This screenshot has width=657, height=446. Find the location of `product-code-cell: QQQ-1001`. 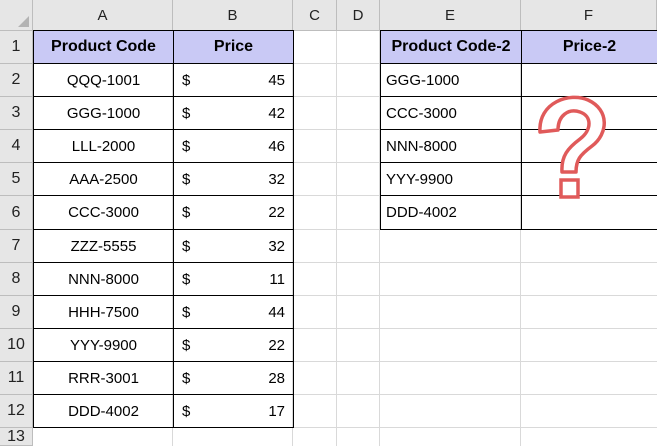

product-code-cell: QQQ-1001 is located at coordinates (103, 80).